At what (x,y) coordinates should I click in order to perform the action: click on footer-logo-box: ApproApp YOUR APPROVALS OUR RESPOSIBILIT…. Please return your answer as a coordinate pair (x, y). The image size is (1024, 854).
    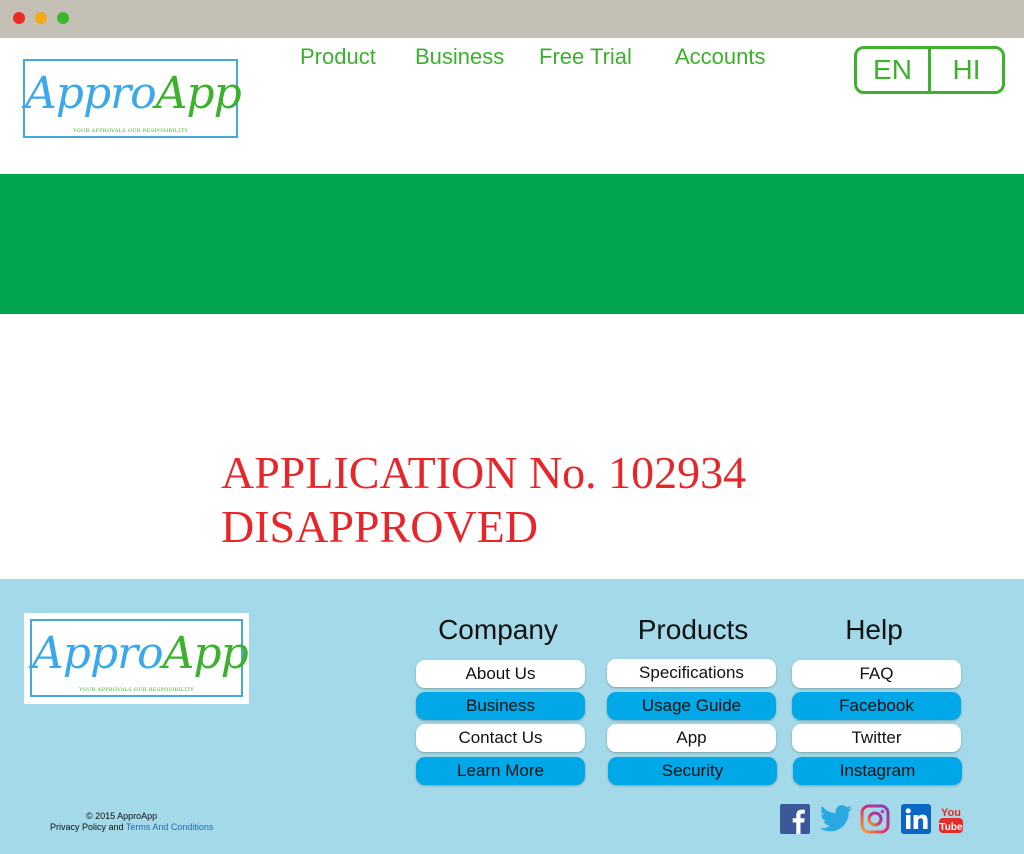
    Looking at the image, I should click on (139, 658).